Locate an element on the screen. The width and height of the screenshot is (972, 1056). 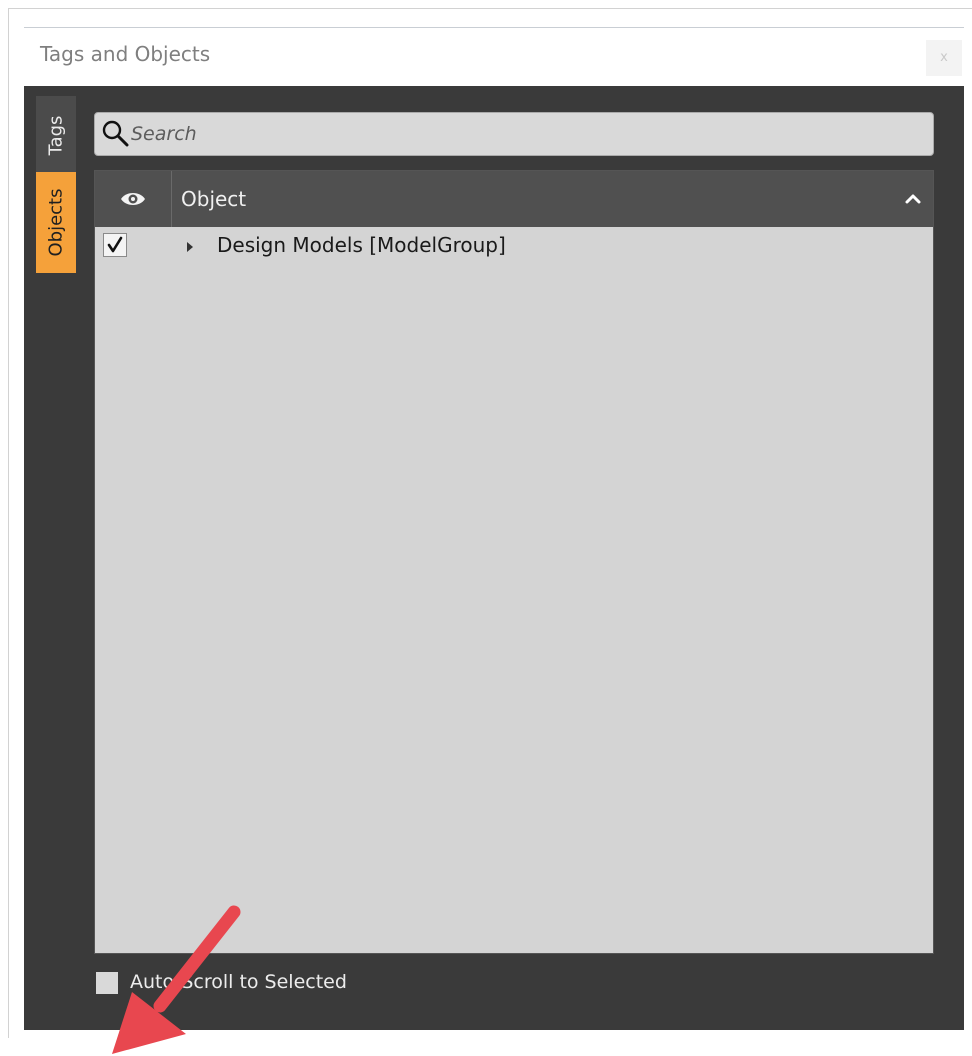
auto-scroll-checkbox is located at coordinates (107, 983).